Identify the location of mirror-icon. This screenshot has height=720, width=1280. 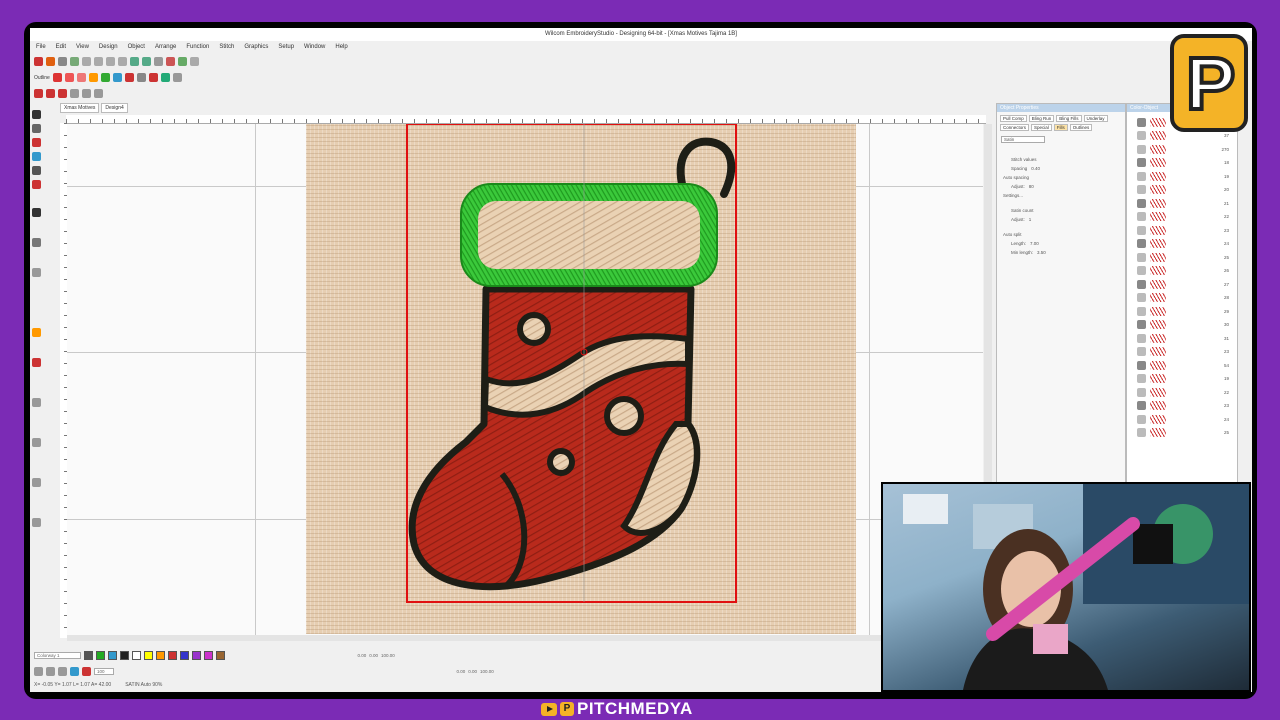
(74, 93).